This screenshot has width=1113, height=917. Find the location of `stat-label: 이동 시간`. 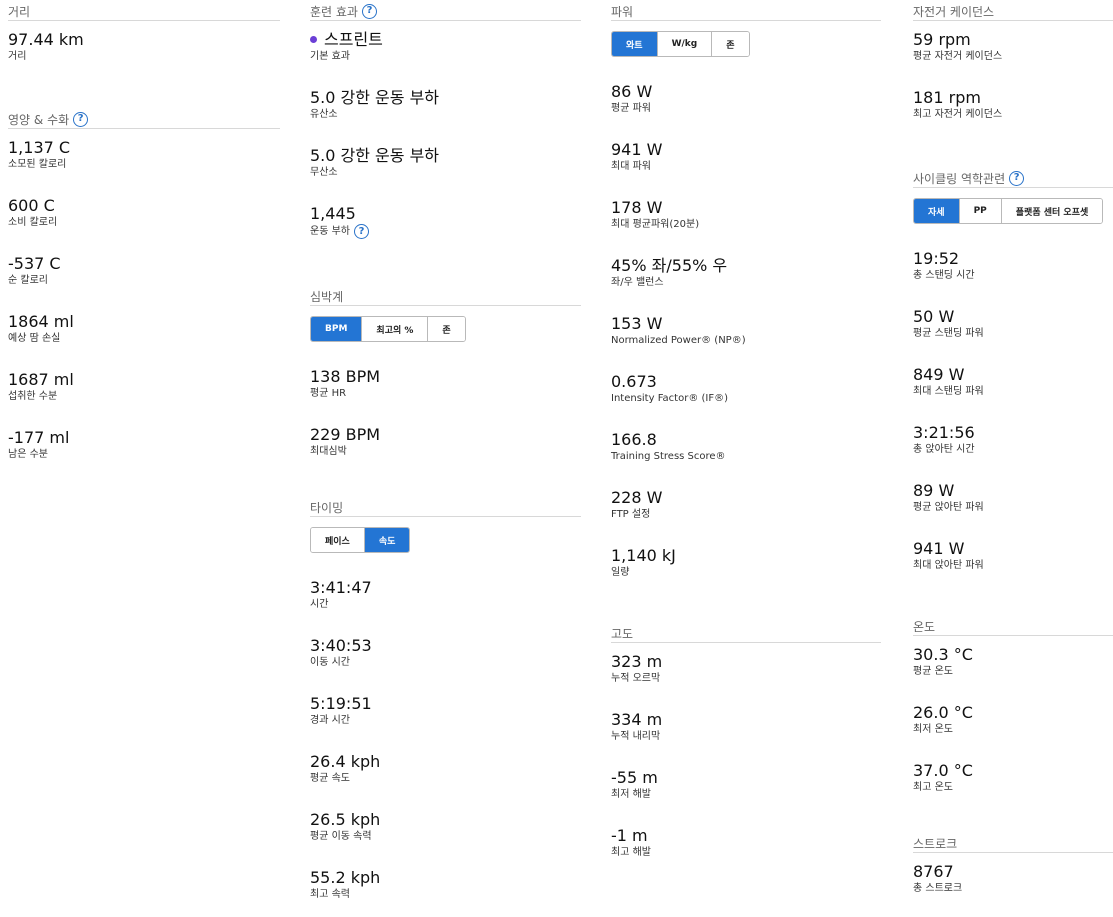

stat-label: 이동 시간 is located at coordinates (330, 662).